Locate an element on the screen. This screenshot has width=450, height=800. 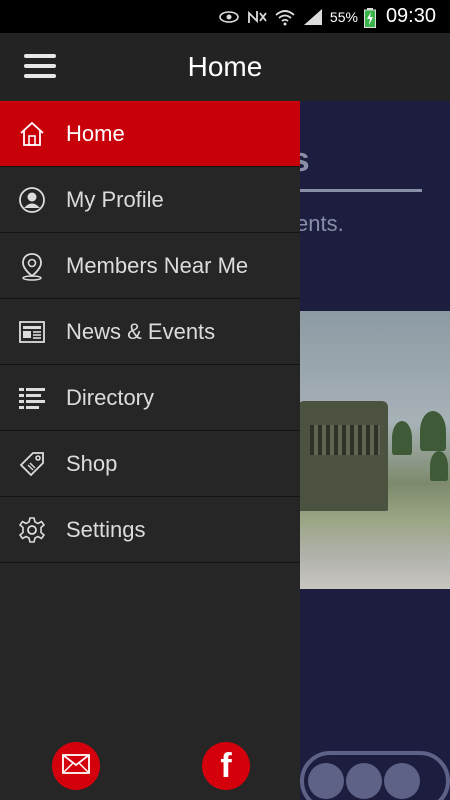
app-bar: Home is located at coordinates (225, 67).